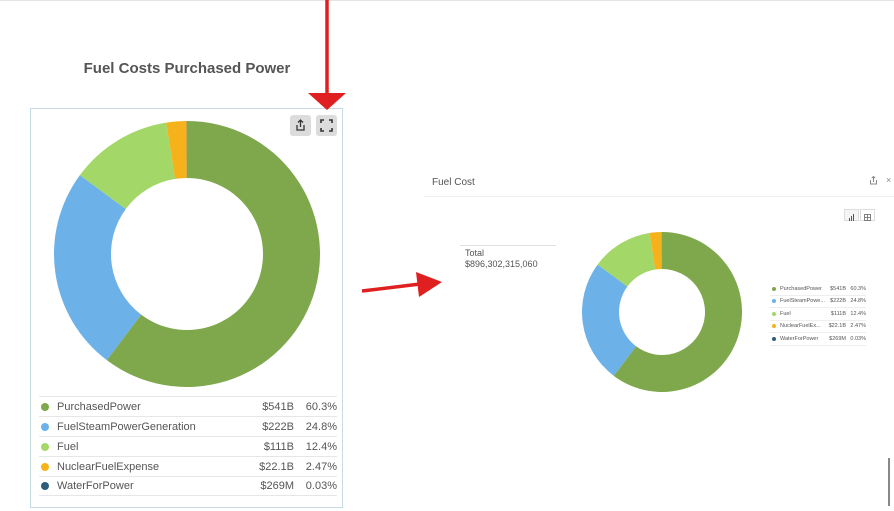 This screenshot has width=894, height=511. I want to click on total-value: $896,302,315,060, so click(501, 264).